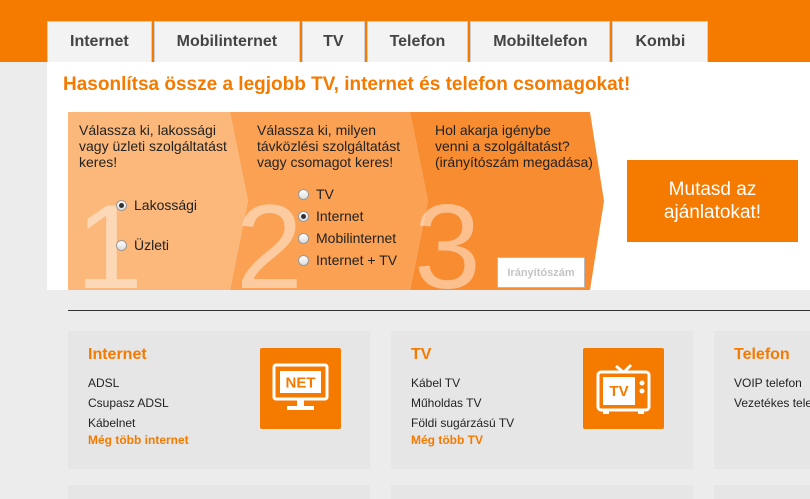 The height and width of the screenshot is (499, 810). Describe the element at coordinates (117, 355) in the screenshot. I see `card-title: Internet` at that location.